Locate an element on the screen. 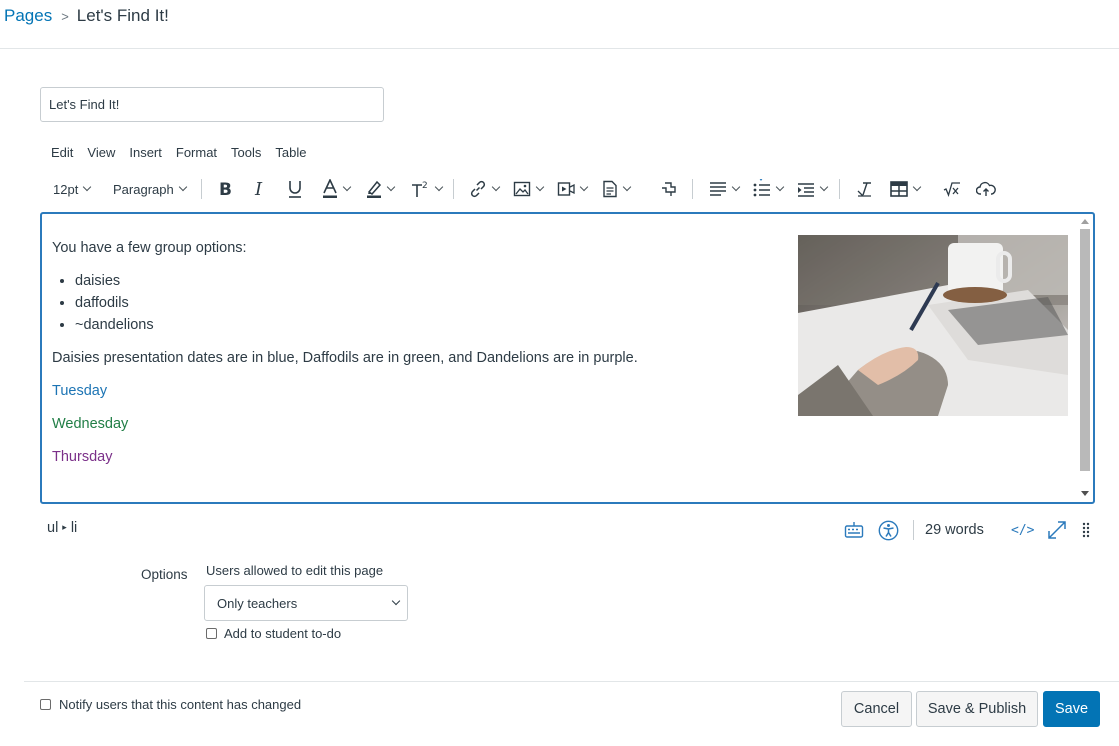 This screenshot has width=1119, height=746. svg-text: I is located at coordinates (258, 189).